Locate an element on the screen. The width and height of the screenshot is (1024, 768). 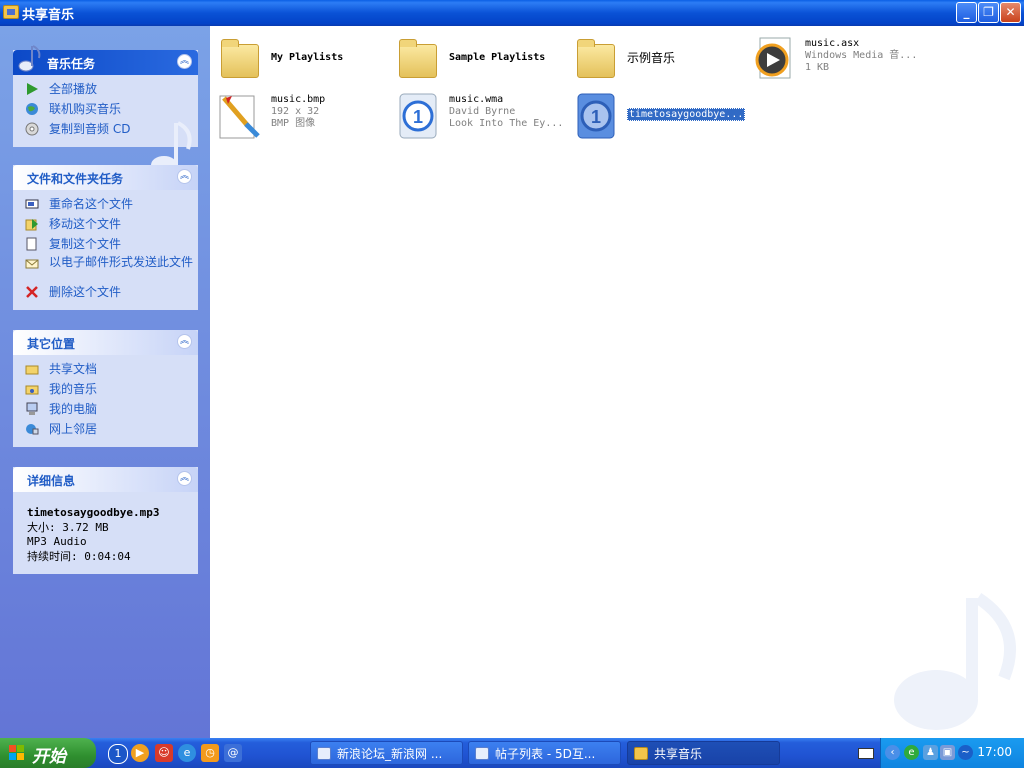
tray-expand-icon: ‹ is located at coordinates (892, 752).